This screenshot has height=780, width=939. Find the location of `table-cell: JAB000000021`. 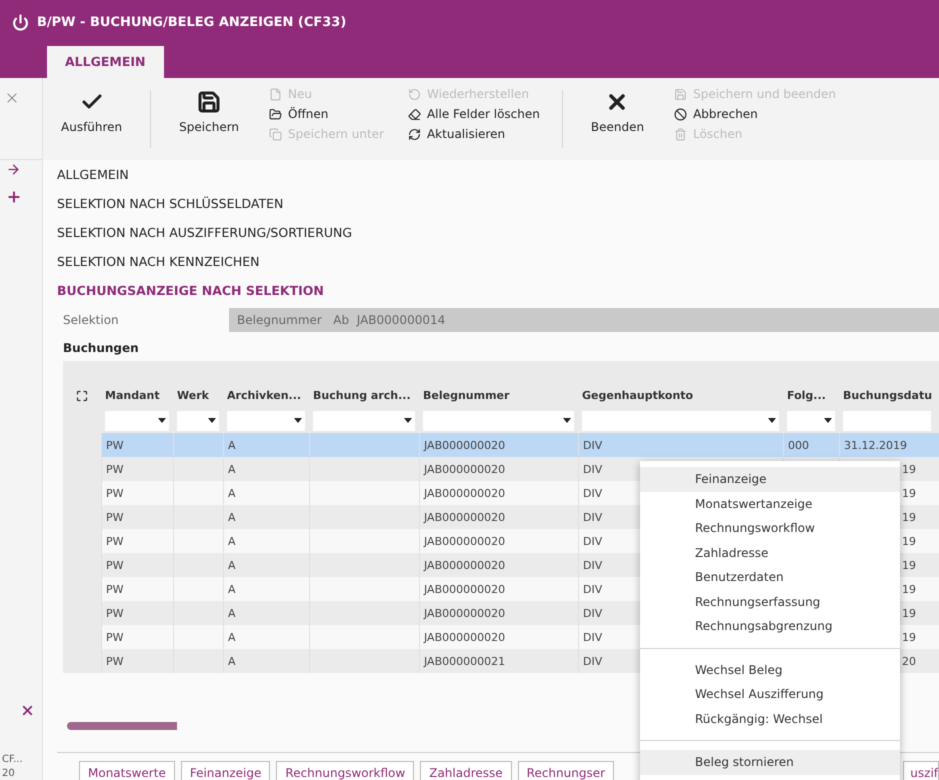

table-cell: JAB000000021 is located at coordinates (498, 661).